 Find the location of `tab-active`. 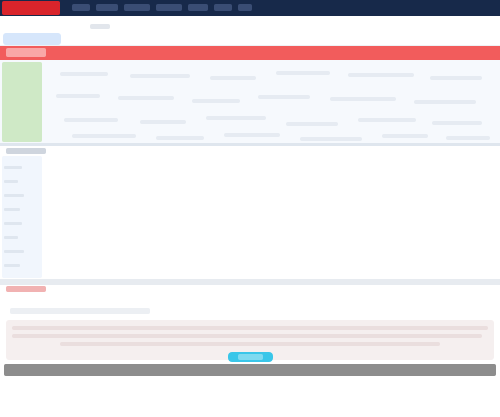

tab-active is located at coordinates (32, 39).